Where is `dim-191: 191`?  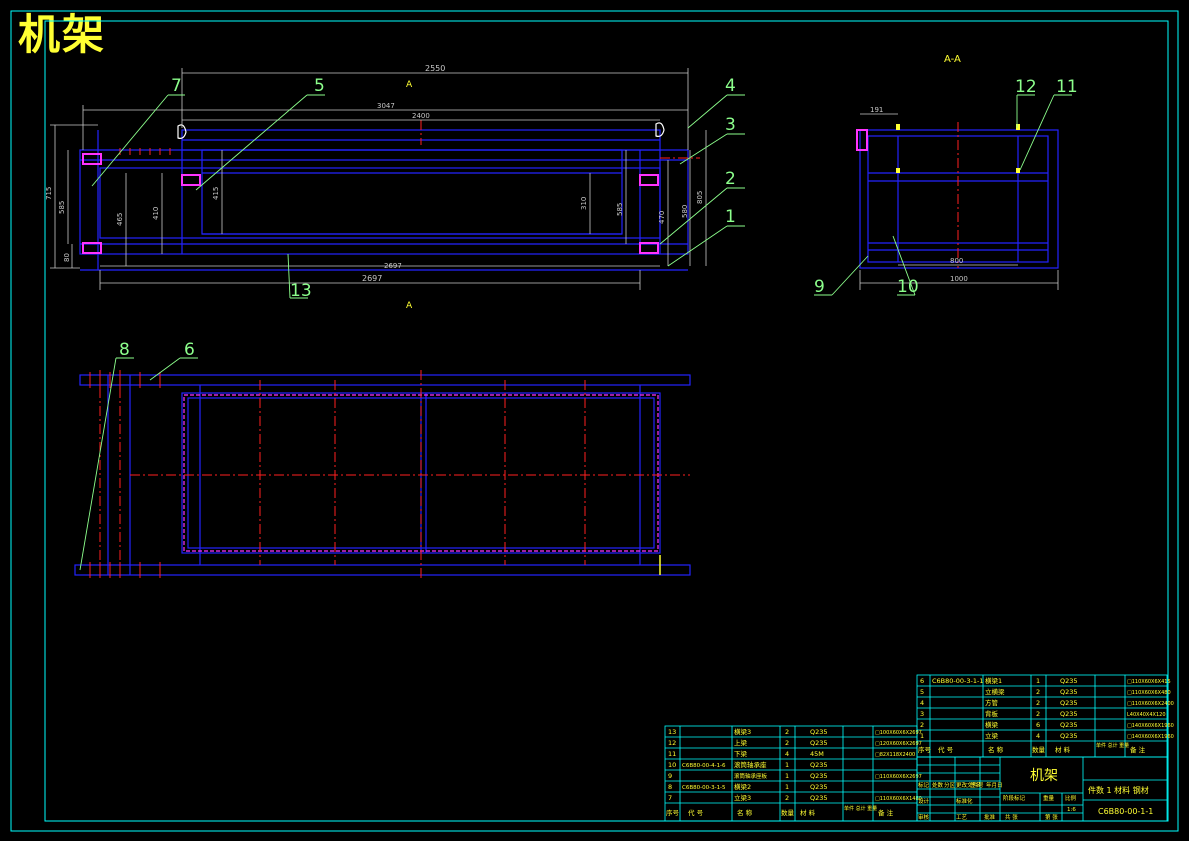 dim-191: 191 is located at coordinates (876, 110).